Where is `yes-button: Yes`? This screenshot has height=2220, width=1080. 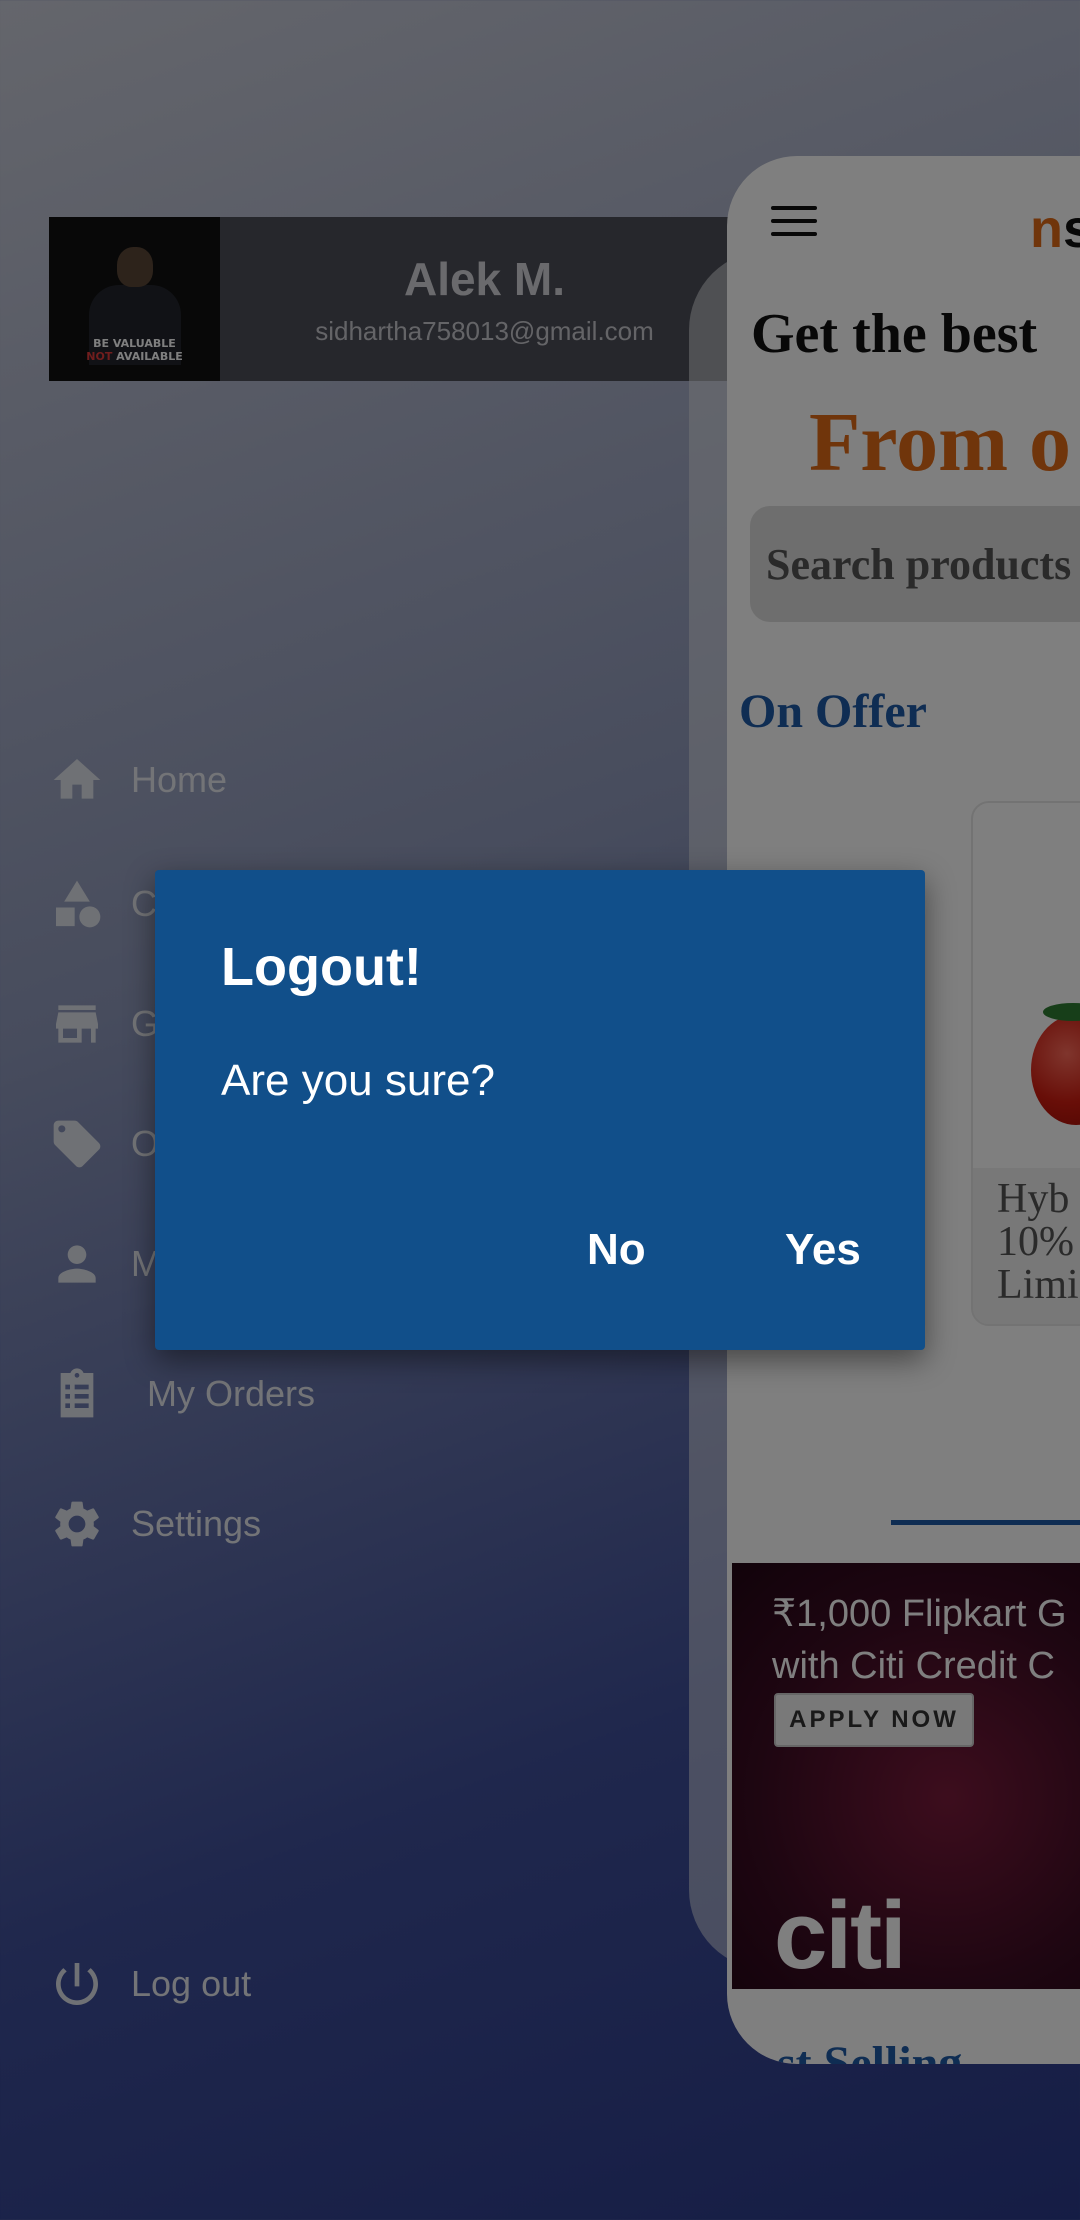 yes-button: Yes is located at coordinates (823, 1250).